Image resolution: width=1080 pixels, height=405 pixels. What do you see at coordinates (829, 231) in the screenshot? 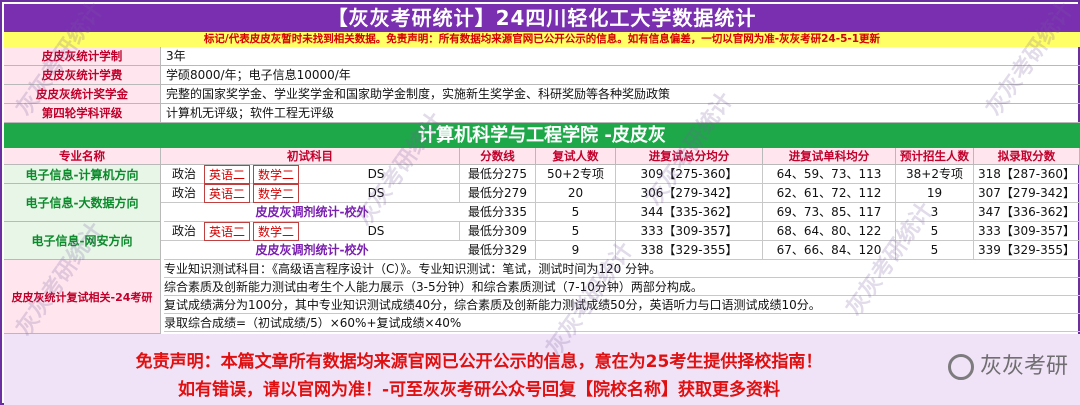
I see `cell-avg-single: 68、64、80、122` at bounding box center [829, 231].